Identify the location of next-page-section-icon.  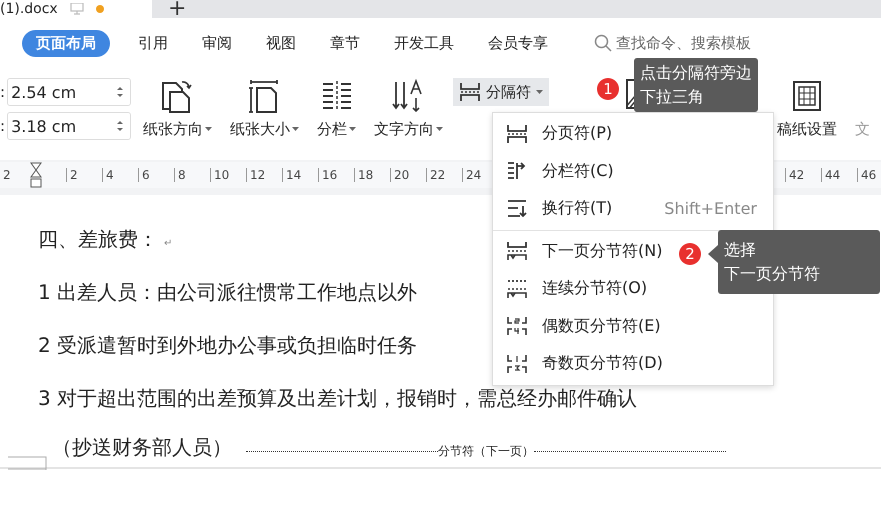
(517, 251).